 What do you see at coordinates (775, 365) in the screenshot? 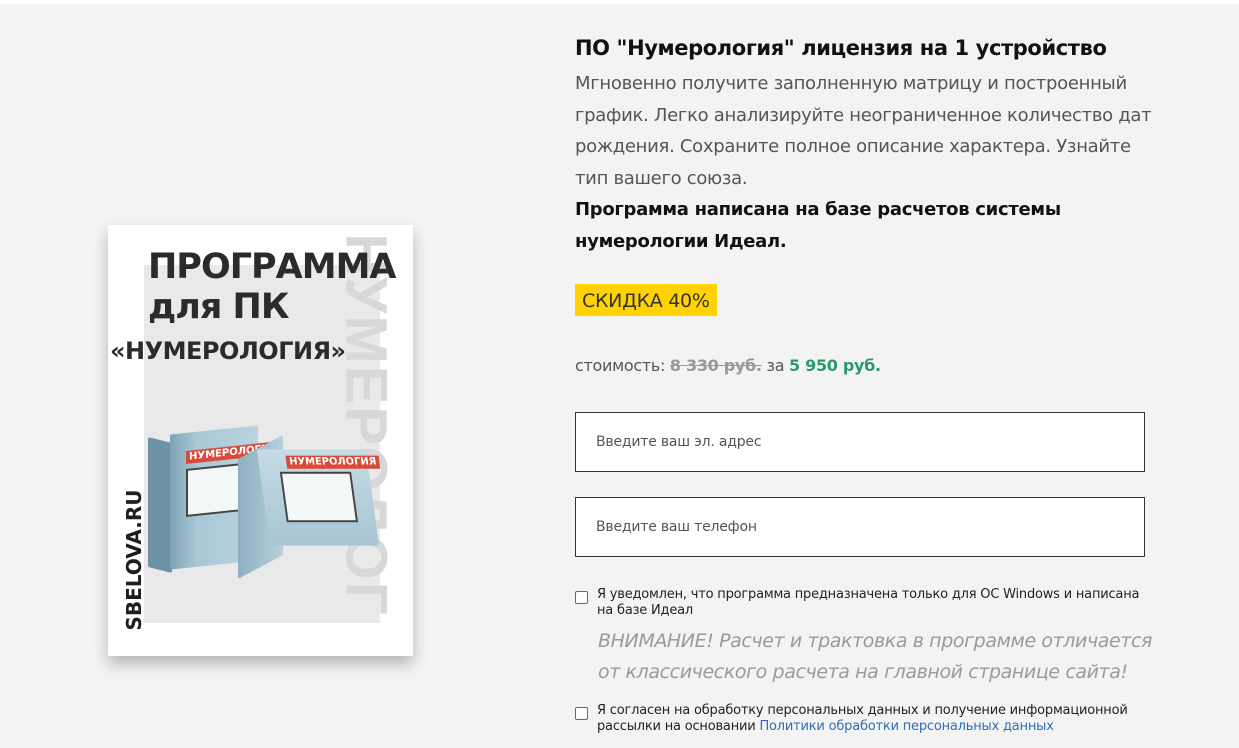
I see `price-joiner: за` at bounding box center [775, 365].